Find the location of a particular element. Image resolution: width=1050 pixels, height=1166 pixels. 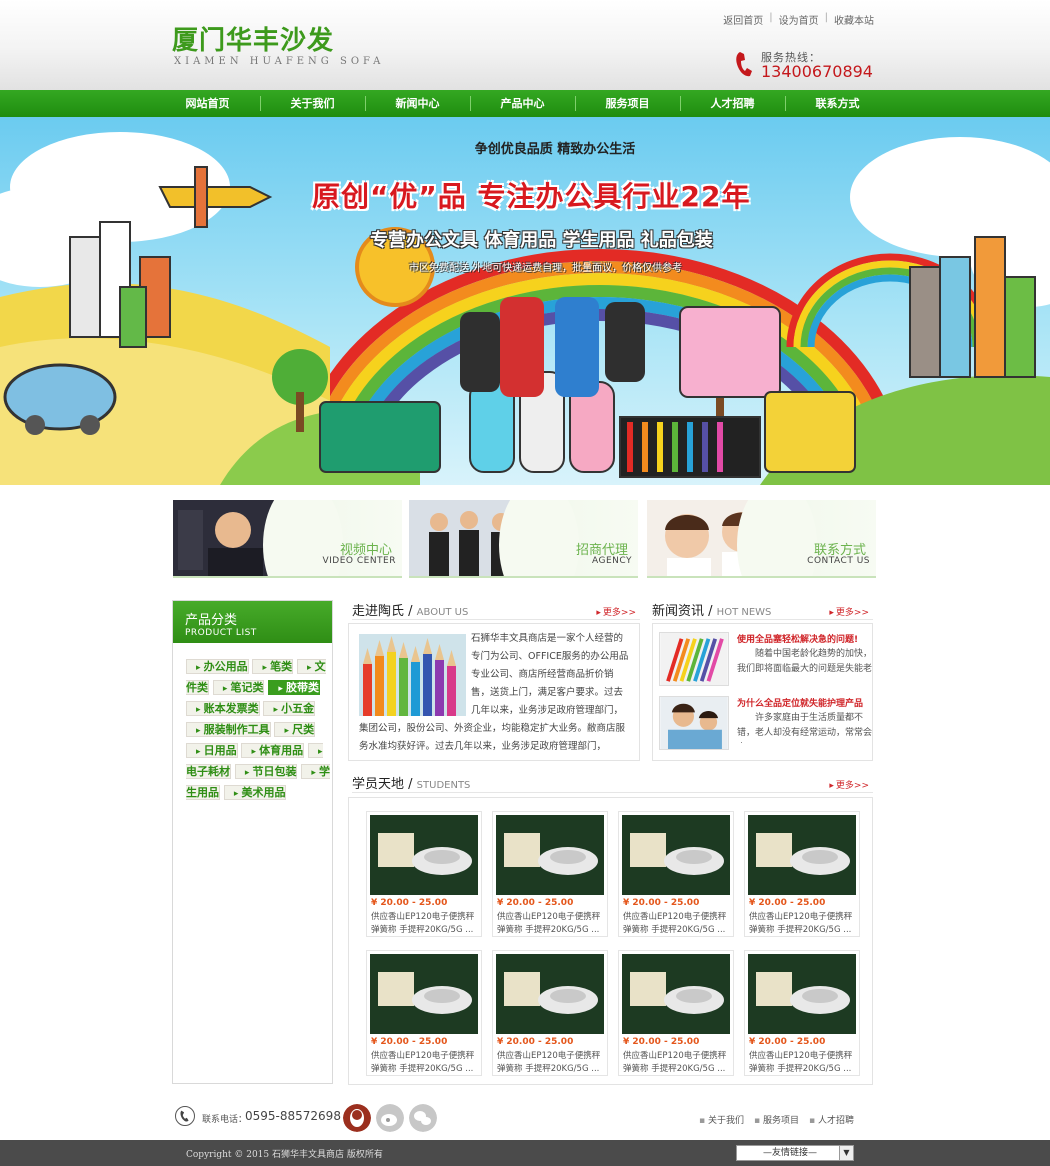

news-item-title: 为什么全品定位就失能护理产品 is located at coordinates (804, 702).